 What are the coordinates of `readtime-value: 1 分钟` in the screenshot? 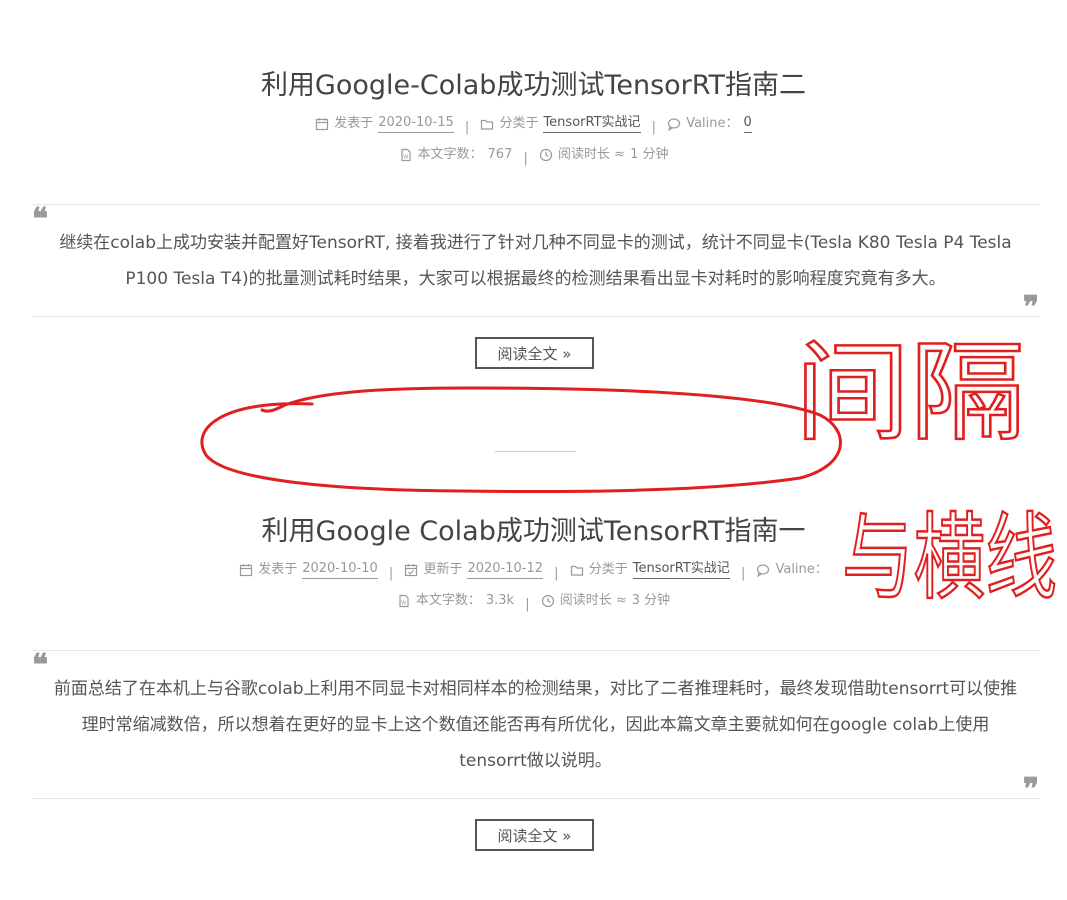 It's located at (649, 154).